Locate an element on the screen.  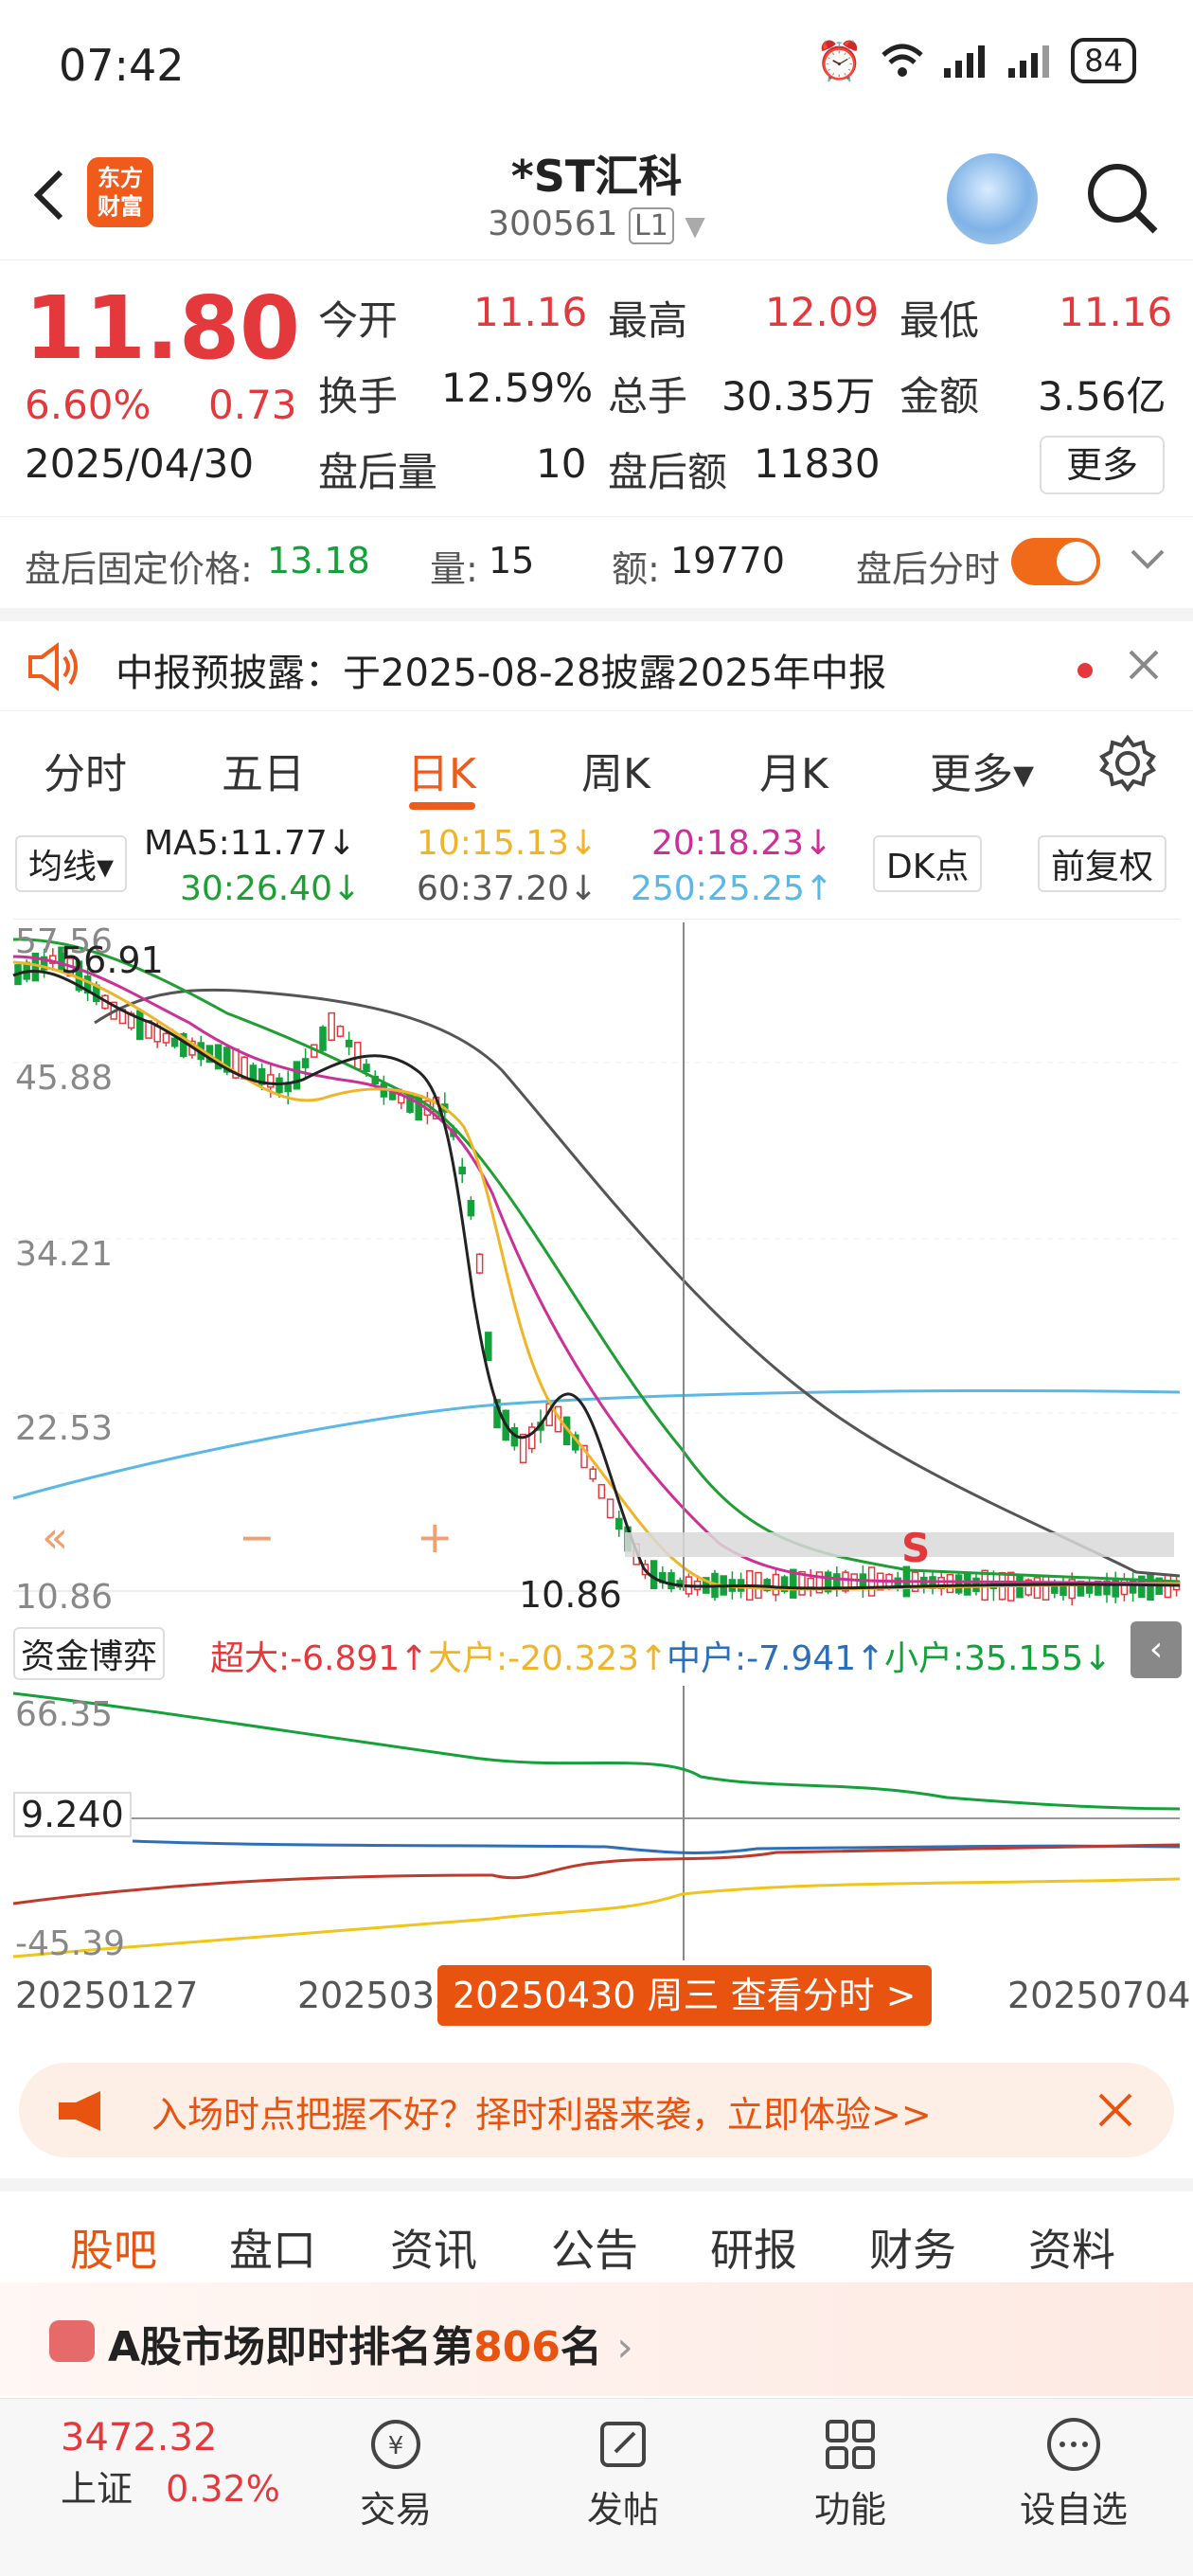
after-hours-toggle is located at coordinates (1055, 561).